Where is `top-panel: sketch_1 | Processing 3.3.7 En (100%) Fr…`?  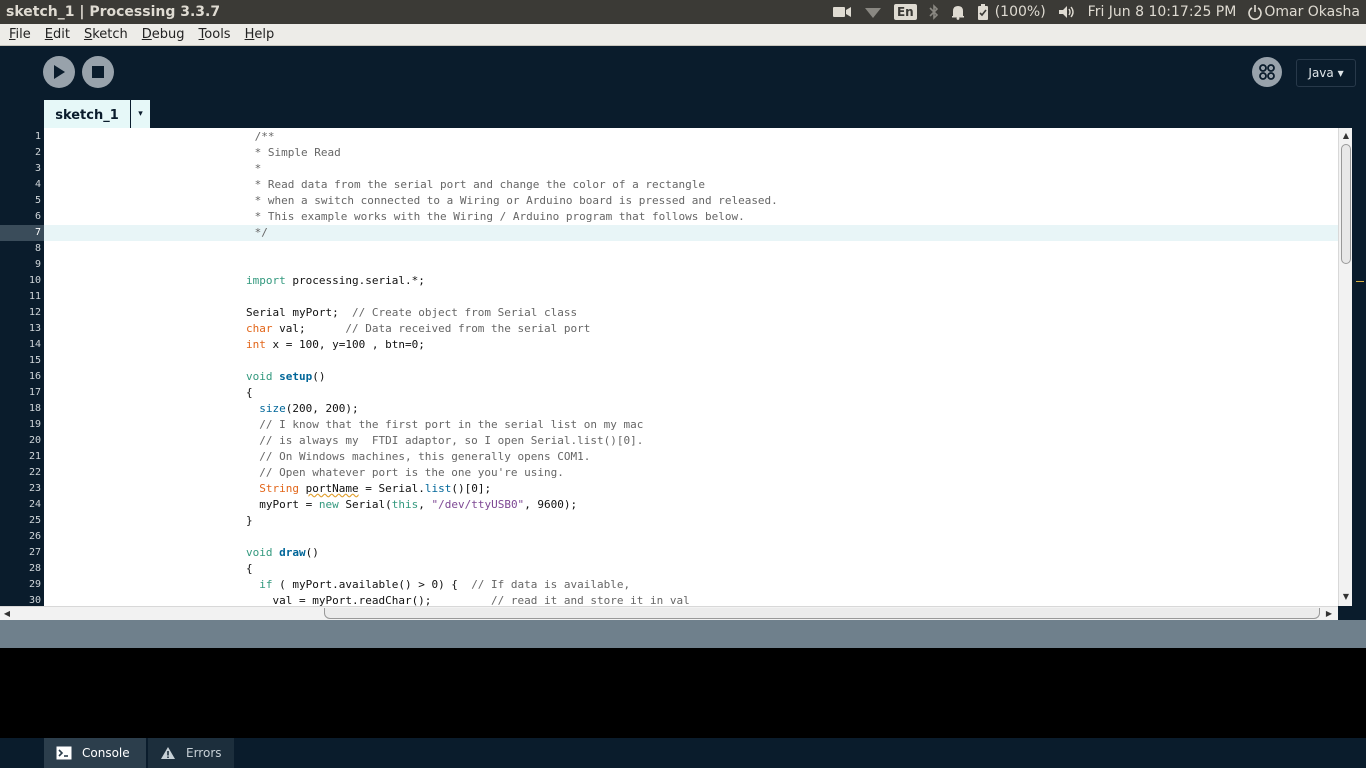 top-panel: sketch_1 | Processing 3.3.7 En (100%) Fr… is located at coordinates (683, 12).